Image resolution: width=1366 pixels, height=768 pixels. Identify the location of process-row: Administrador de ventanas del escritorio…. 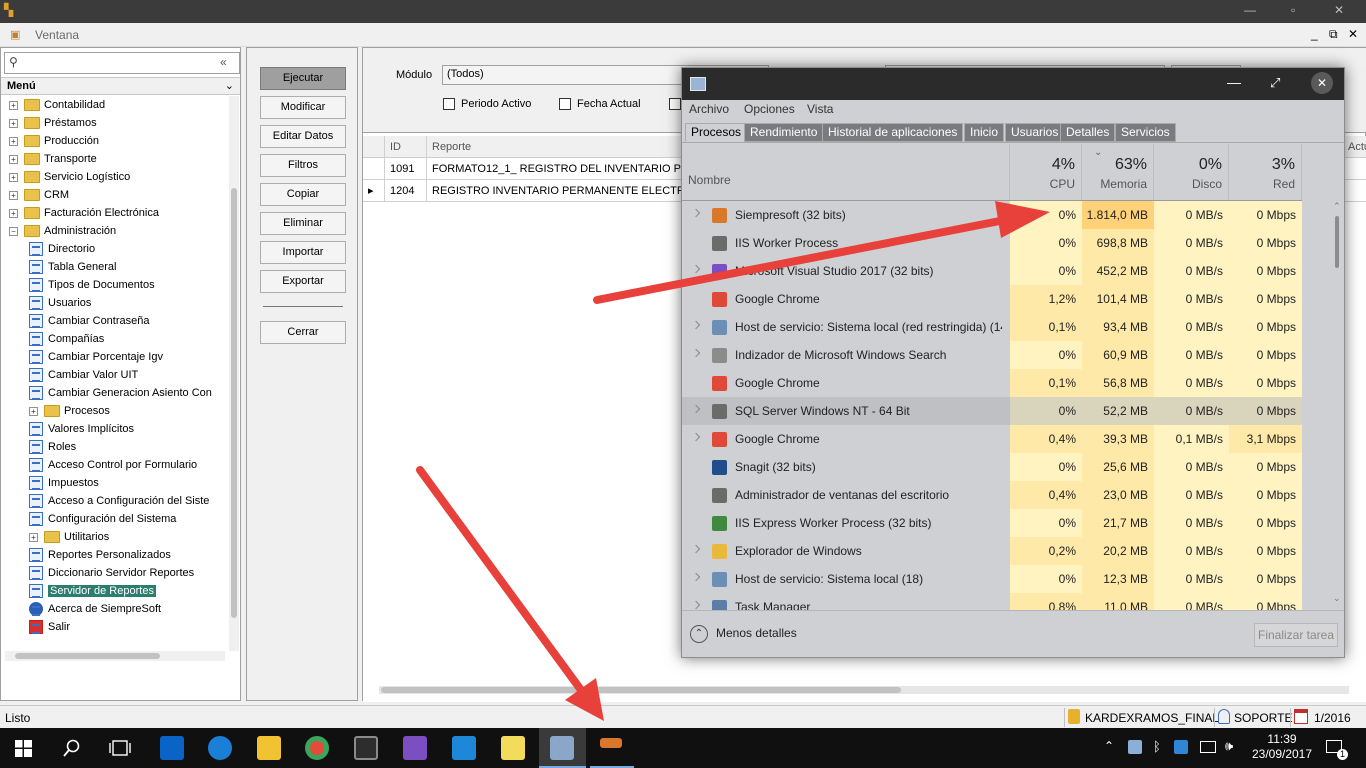
(992, 495).